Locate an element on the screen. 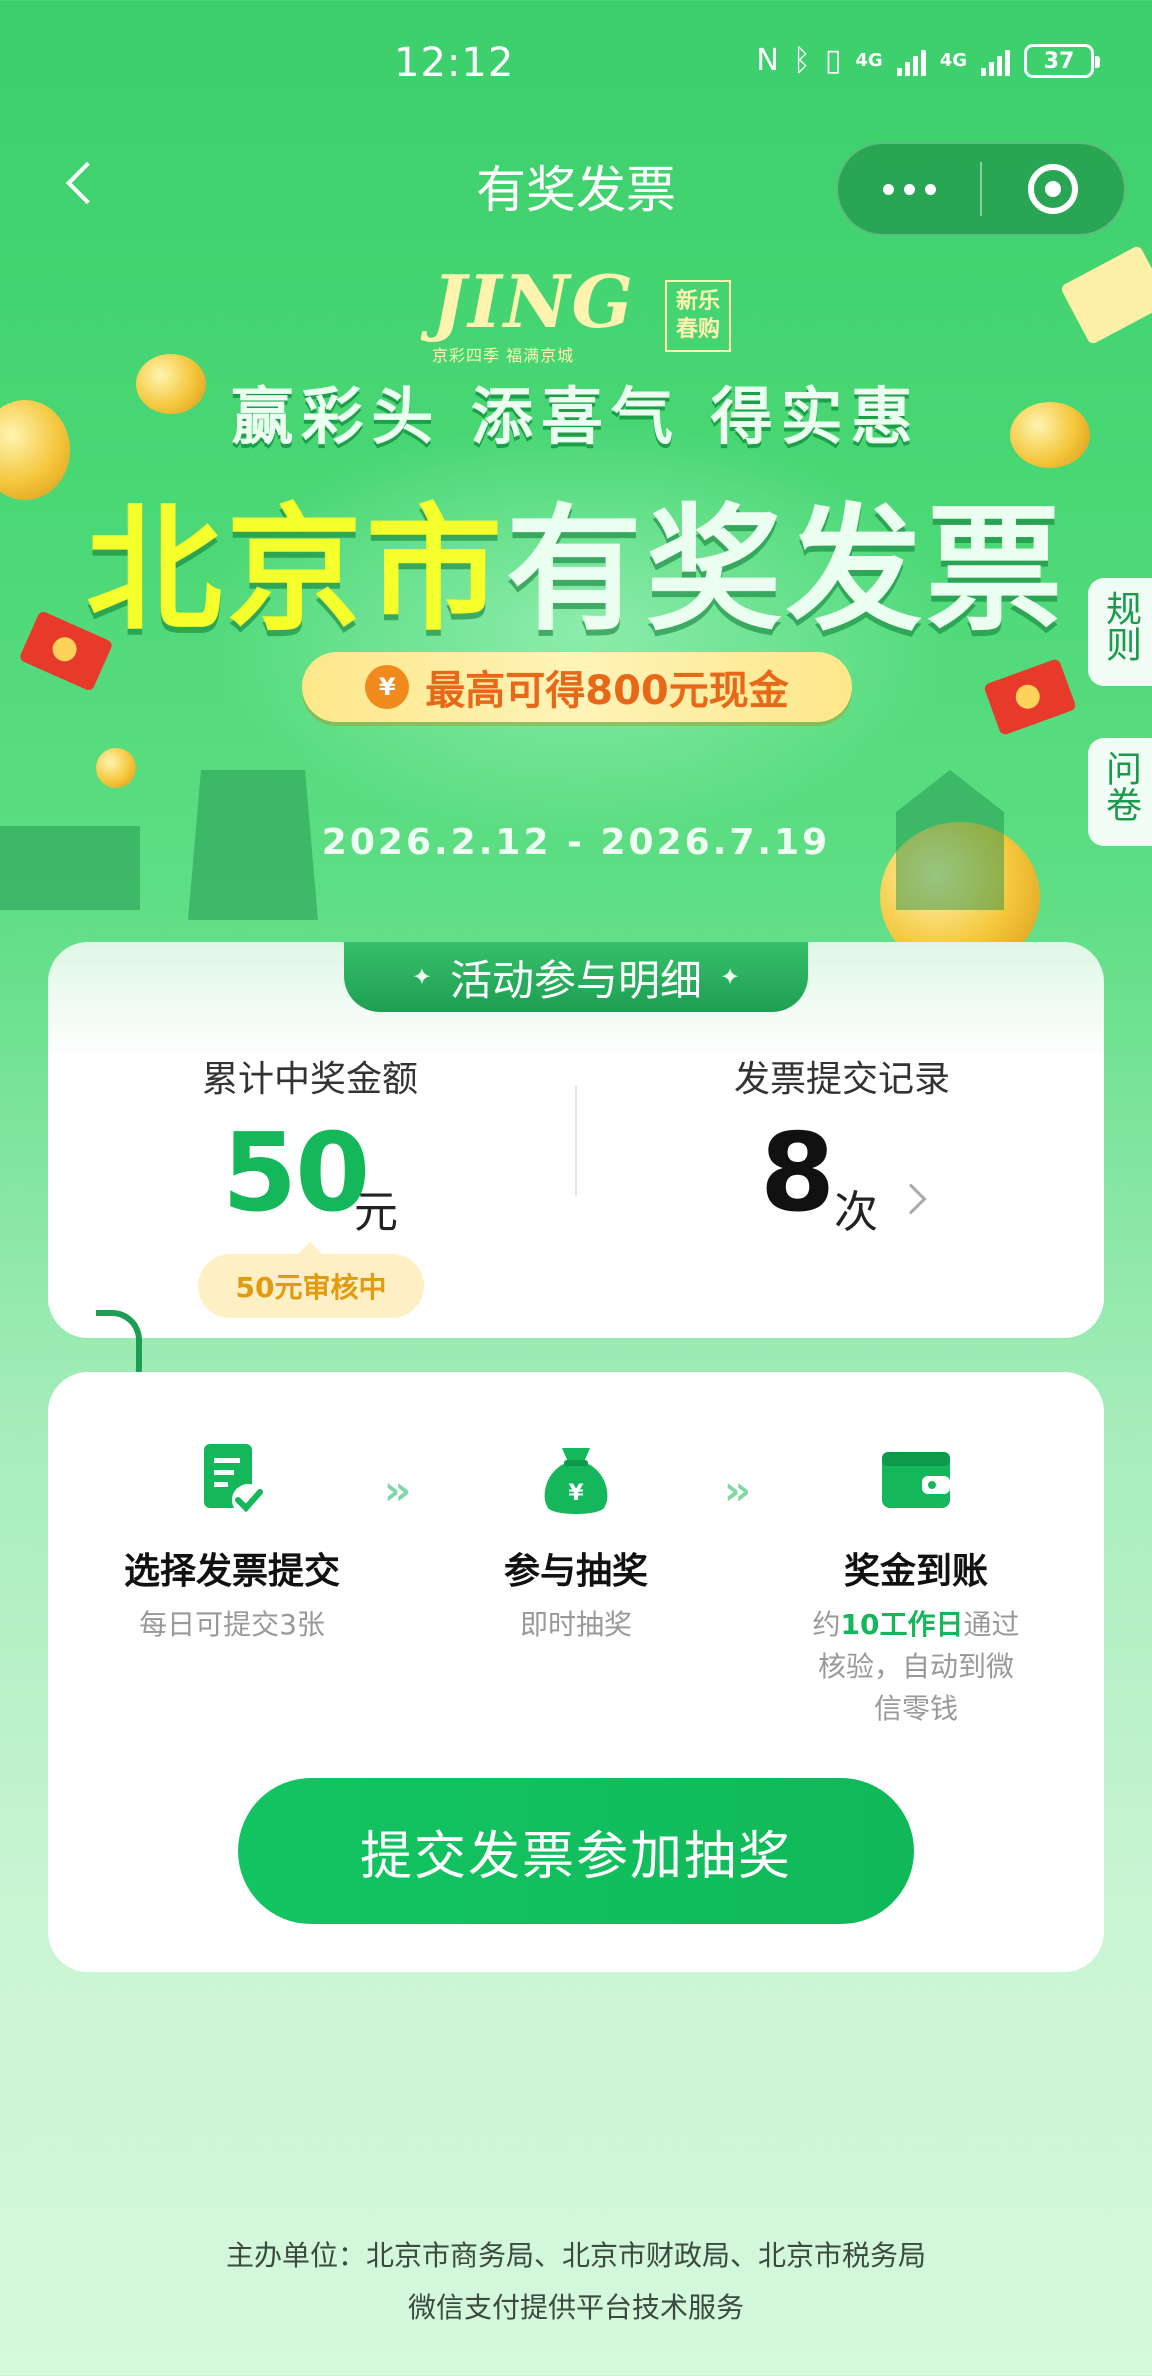  battery-indicator: 37 is located at coordinates (1062, 61).